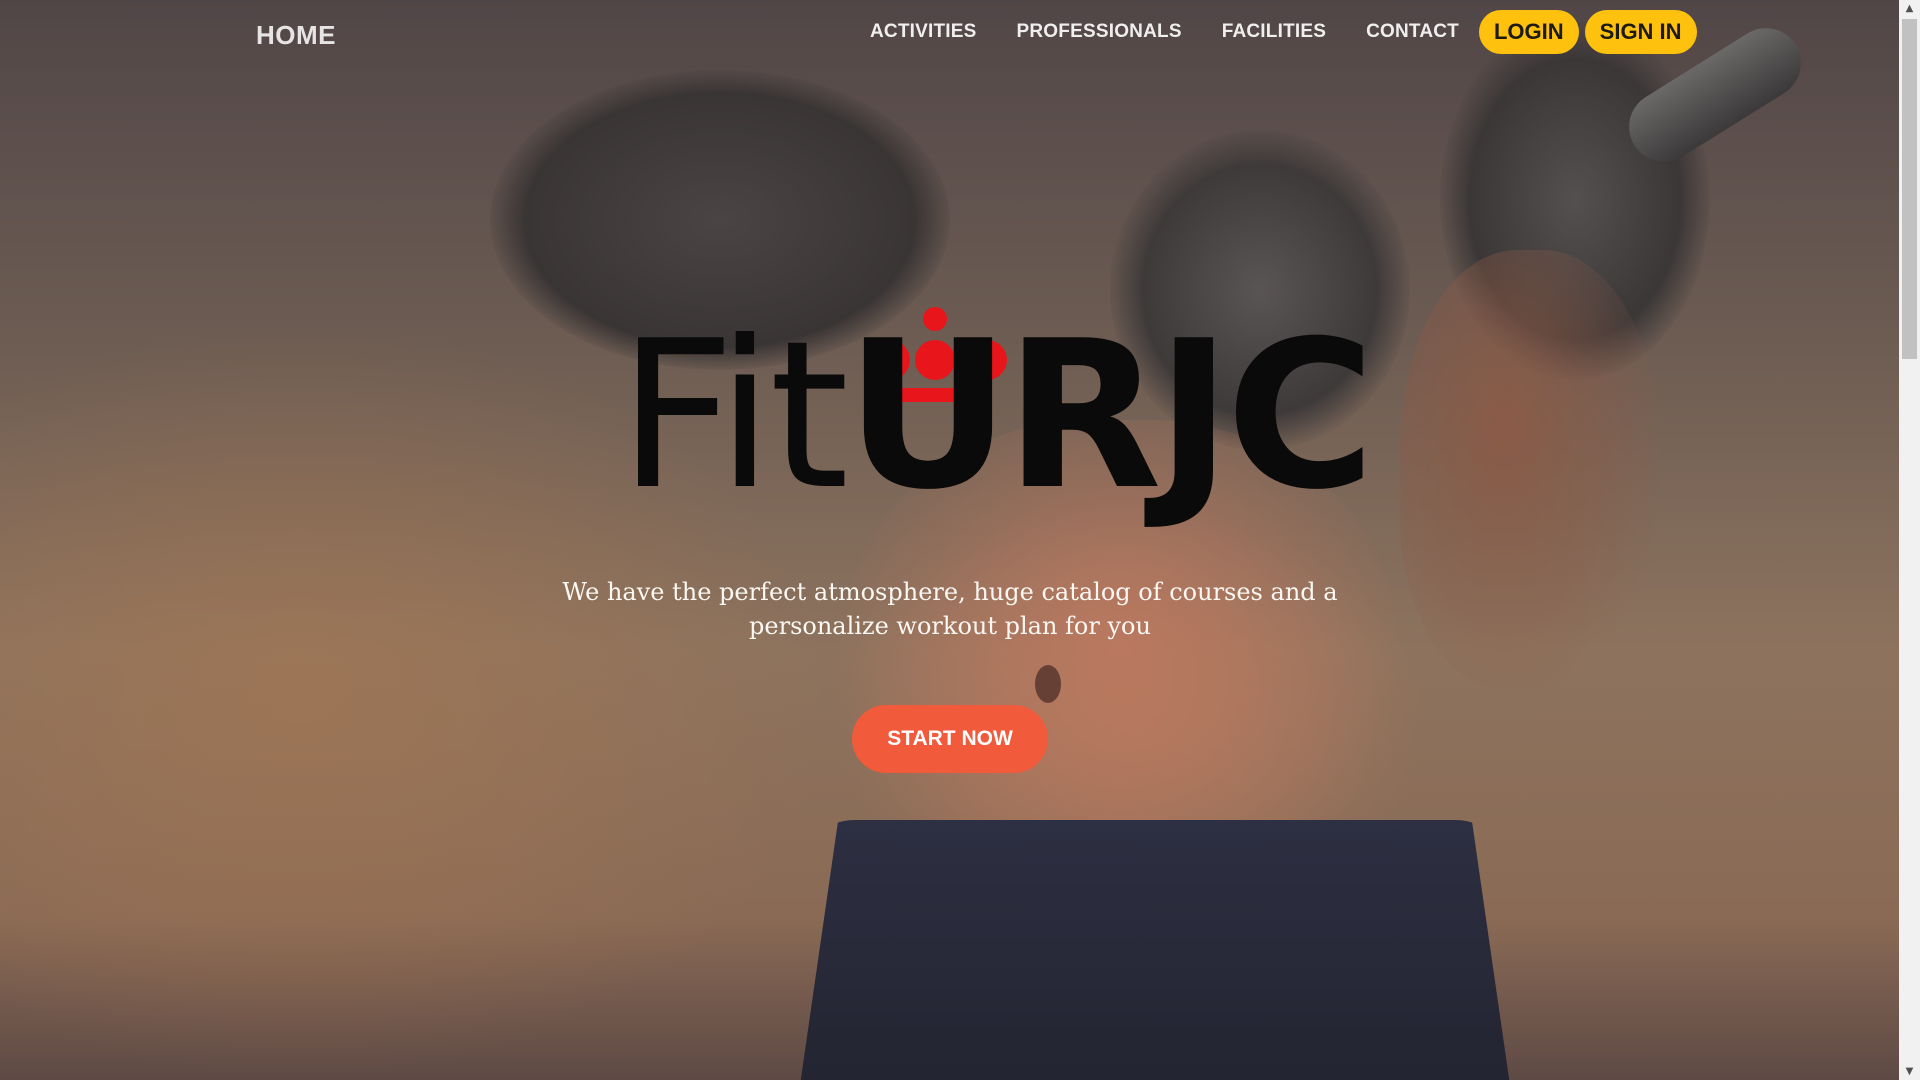  What do you see at coordinates (296, 35) in the screenshot?
I see `nav-home-link: HOME` at bounding box center [296, 35].